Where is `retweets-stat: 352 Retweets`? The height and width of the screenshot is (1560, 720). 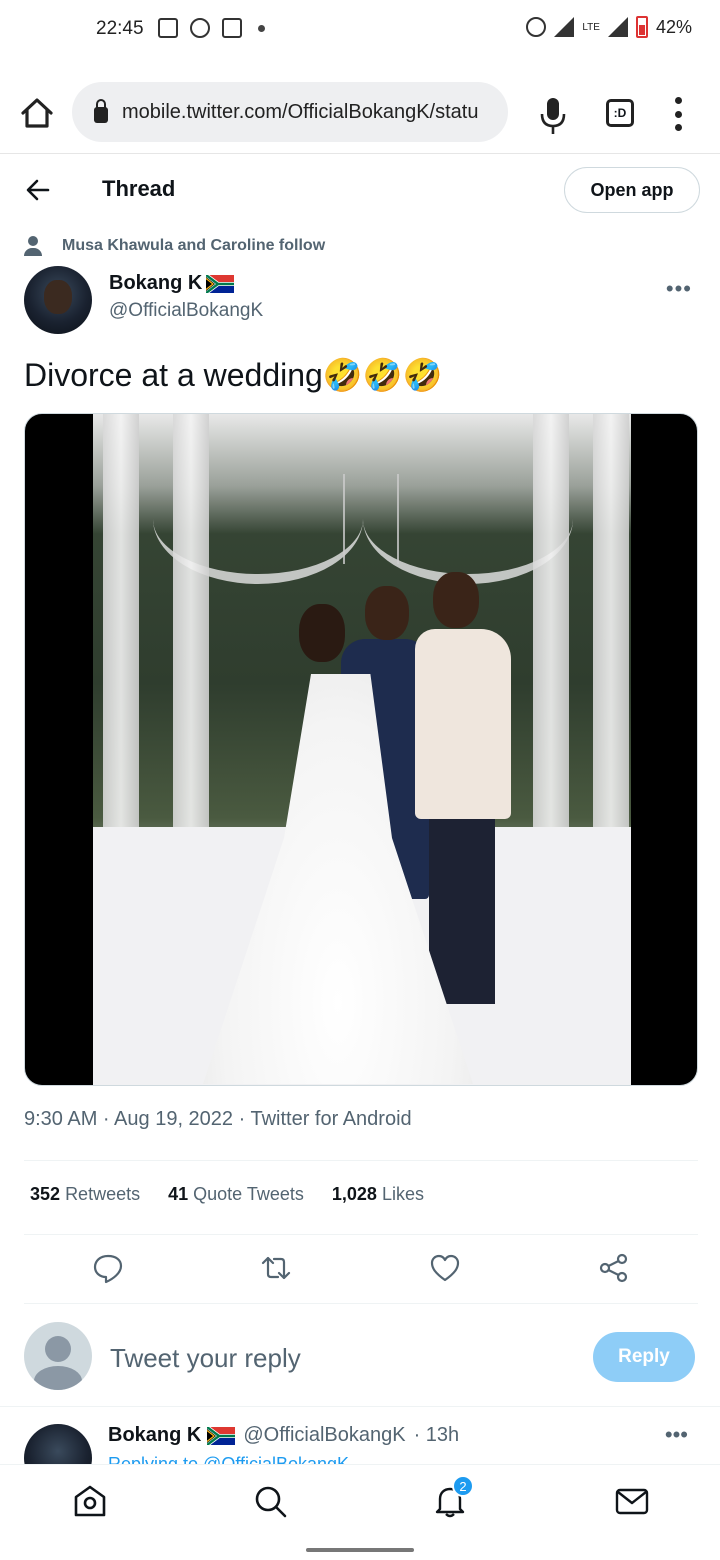 retweets-stat: 352 Retweets is located at coordinates (85, 1194).